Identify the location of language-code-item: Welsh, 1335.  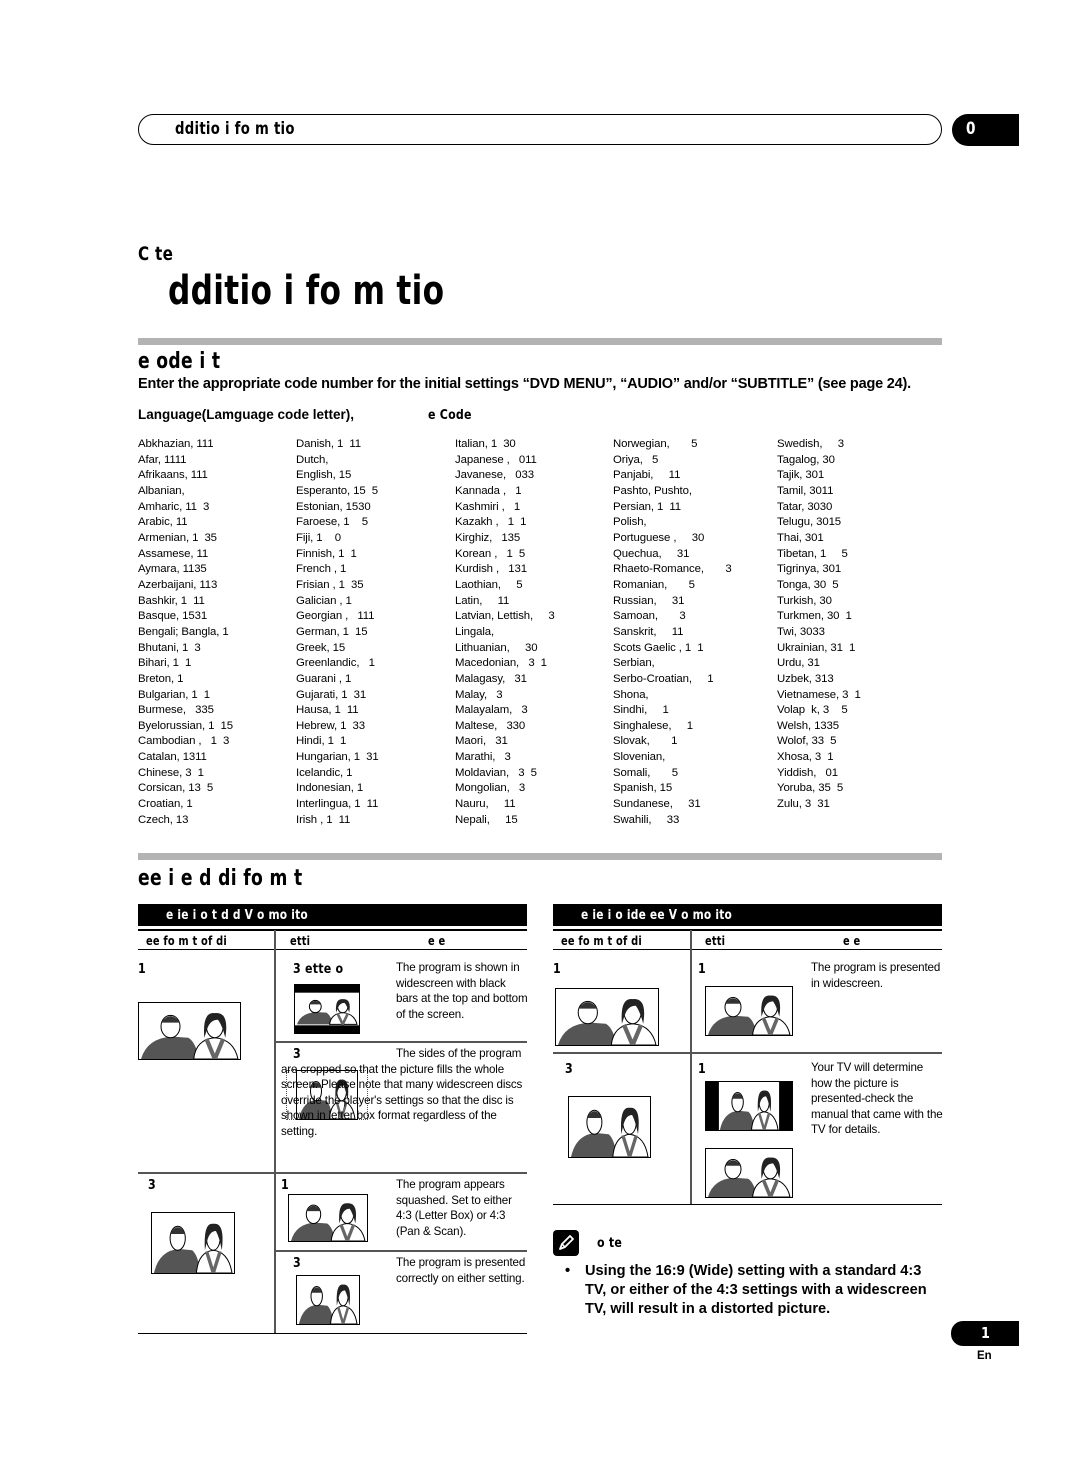
(808, 725).